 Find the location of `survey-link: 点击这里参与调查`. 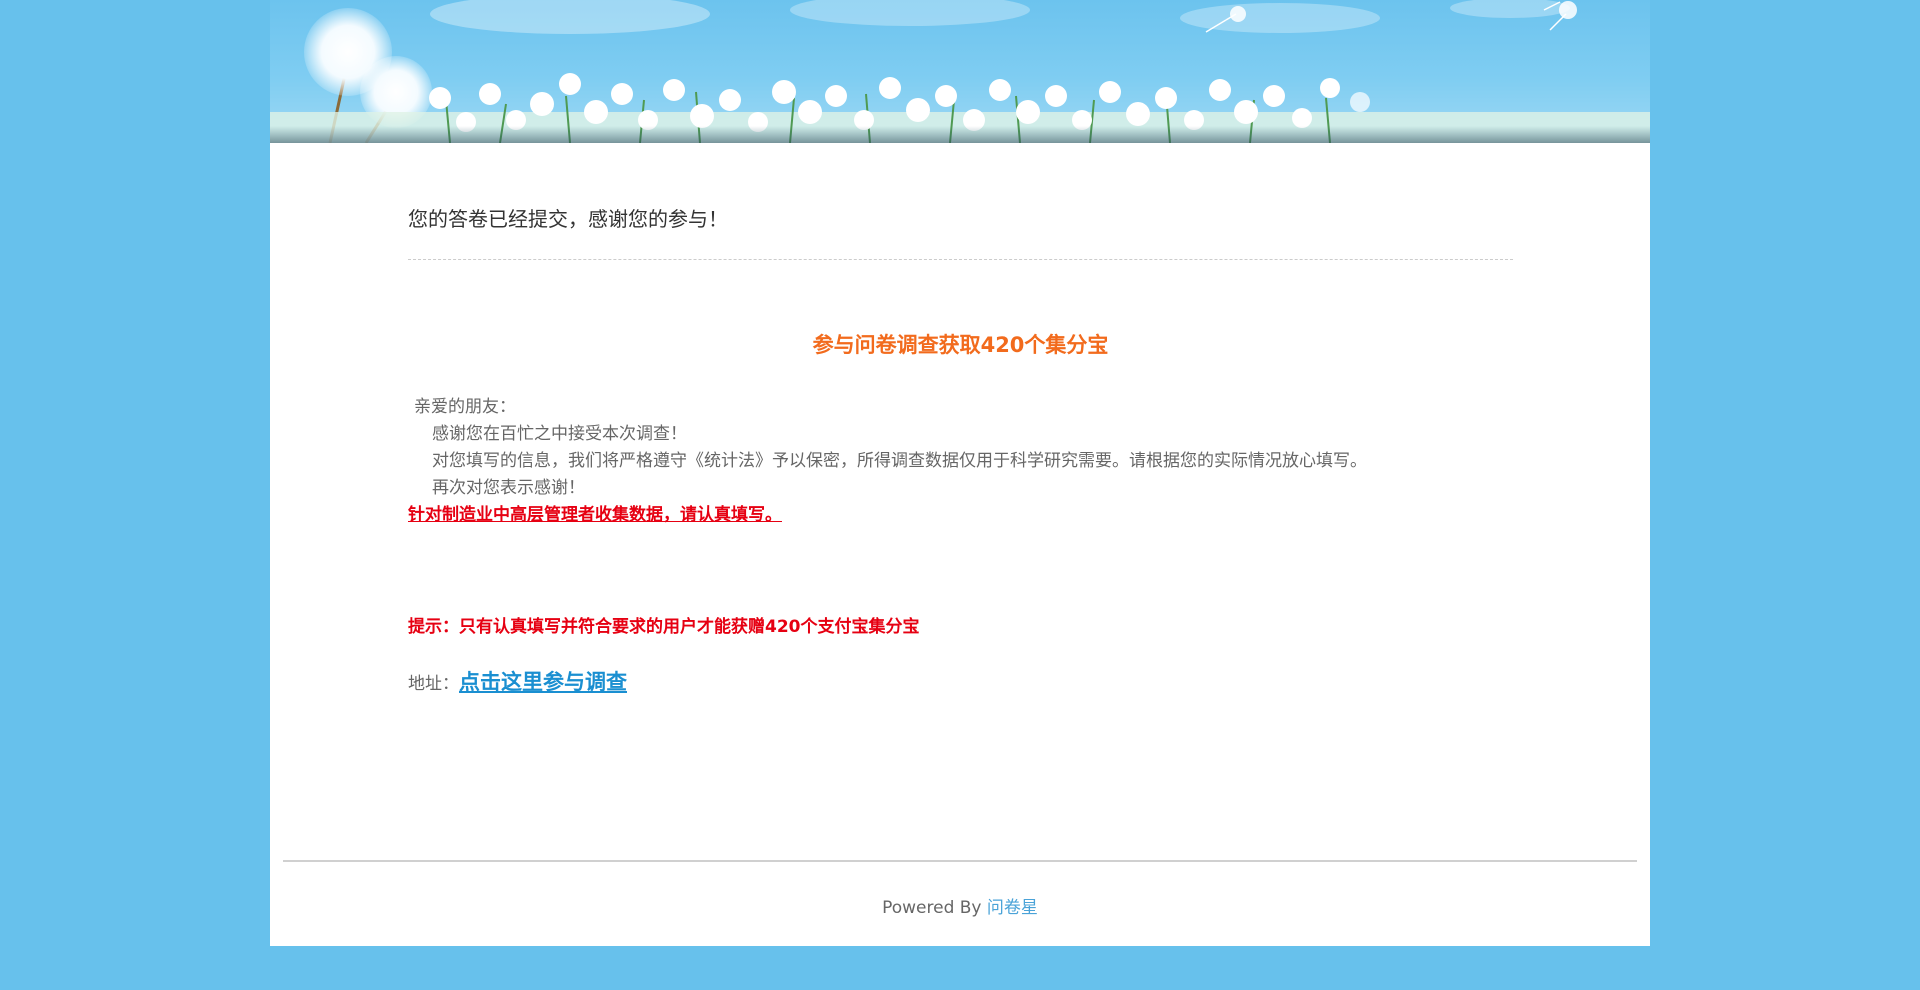

survey-link: 点击这里参与调查 is located at coordinates (543, 682).